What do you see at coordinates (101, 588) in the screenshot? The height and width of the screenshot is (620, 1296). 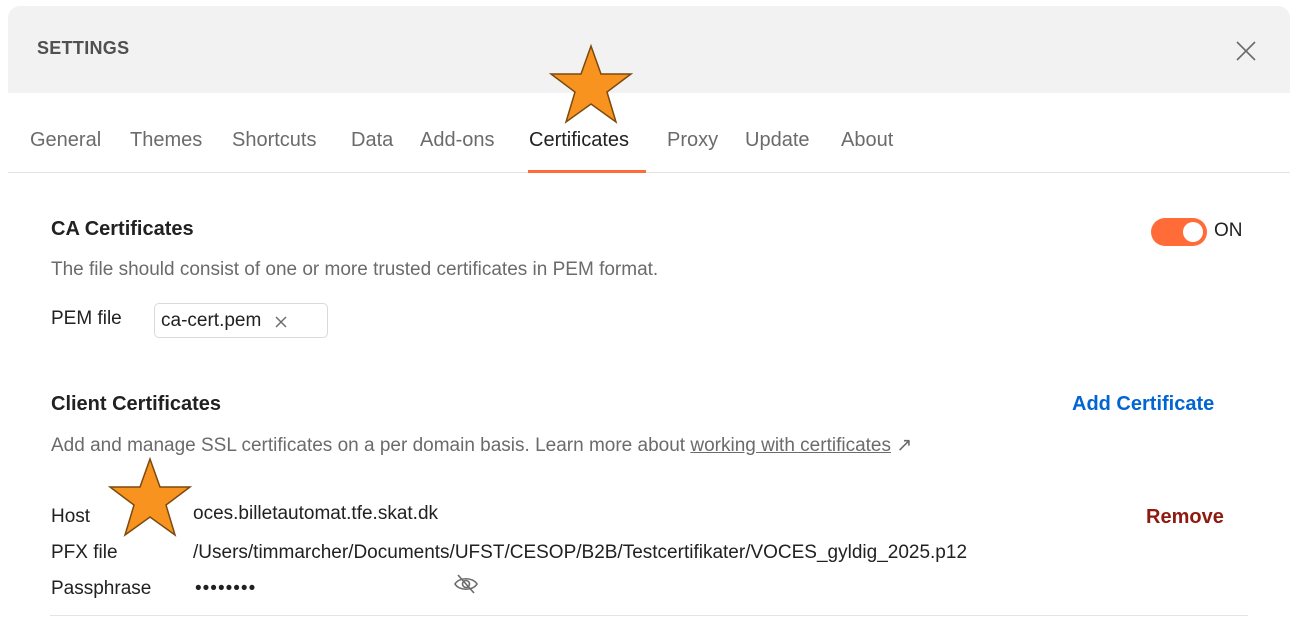 I see `passphrase-label: Passphrase` at bounding box center [101, 588].